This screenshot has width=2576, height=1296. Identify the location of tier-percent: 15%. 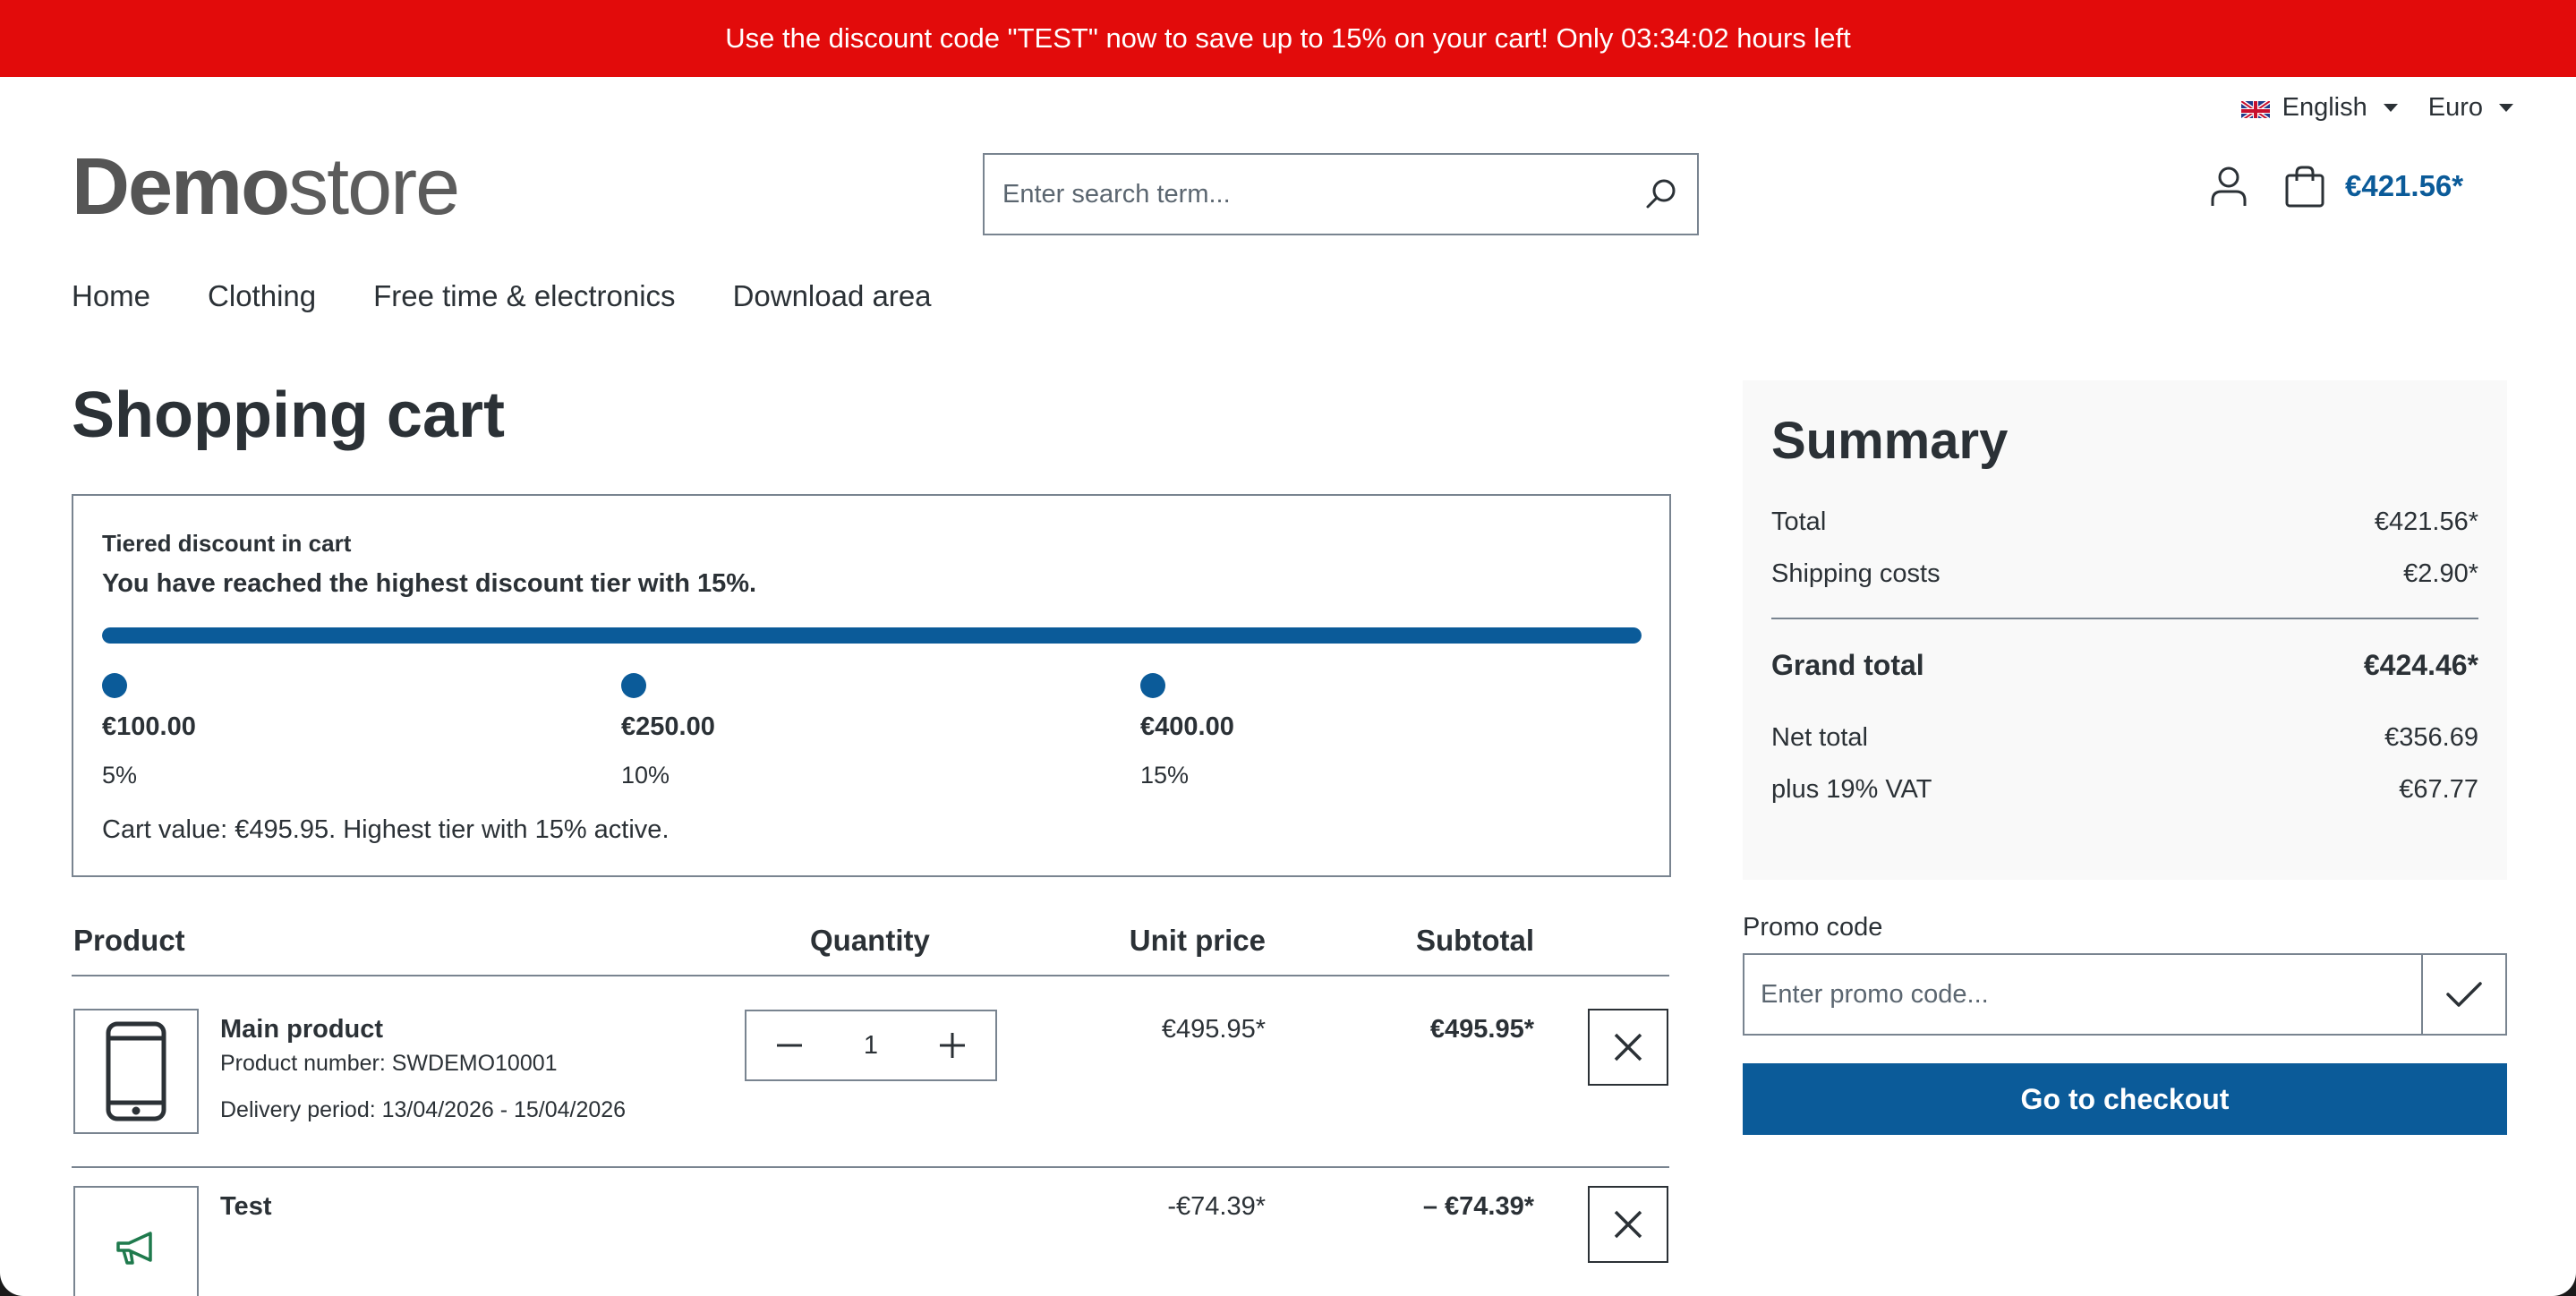
(1165, 776).